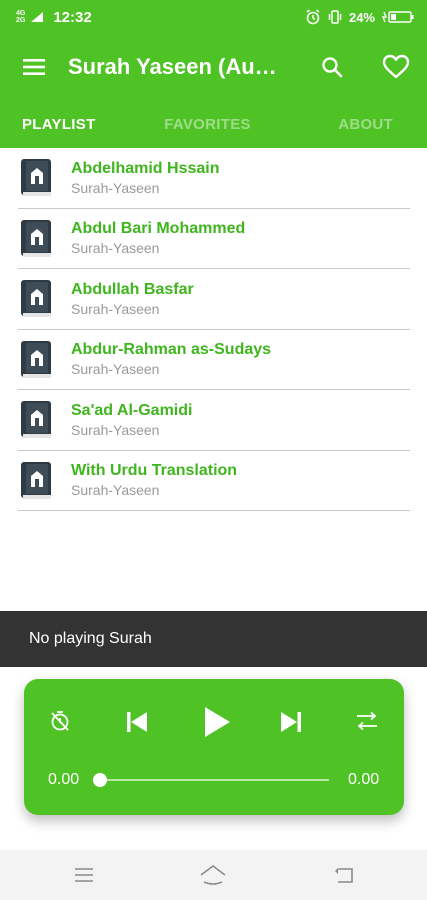 The height and width of the screenshot is (900, 427). What do you see at coordinates (313, 17) in the screenshot?
I see `alarm-icon` at bounding box center [313, 17].